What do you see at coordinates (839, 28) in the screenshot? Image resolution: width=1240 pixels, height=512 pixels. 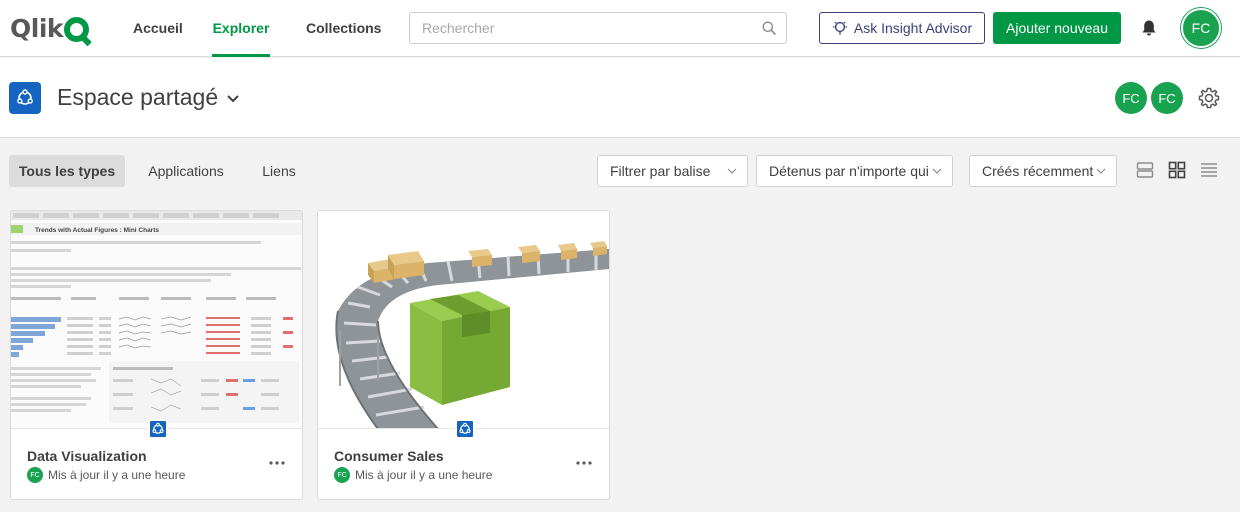 I see `insight-bulb-icon` at bounding box center [839, 28].